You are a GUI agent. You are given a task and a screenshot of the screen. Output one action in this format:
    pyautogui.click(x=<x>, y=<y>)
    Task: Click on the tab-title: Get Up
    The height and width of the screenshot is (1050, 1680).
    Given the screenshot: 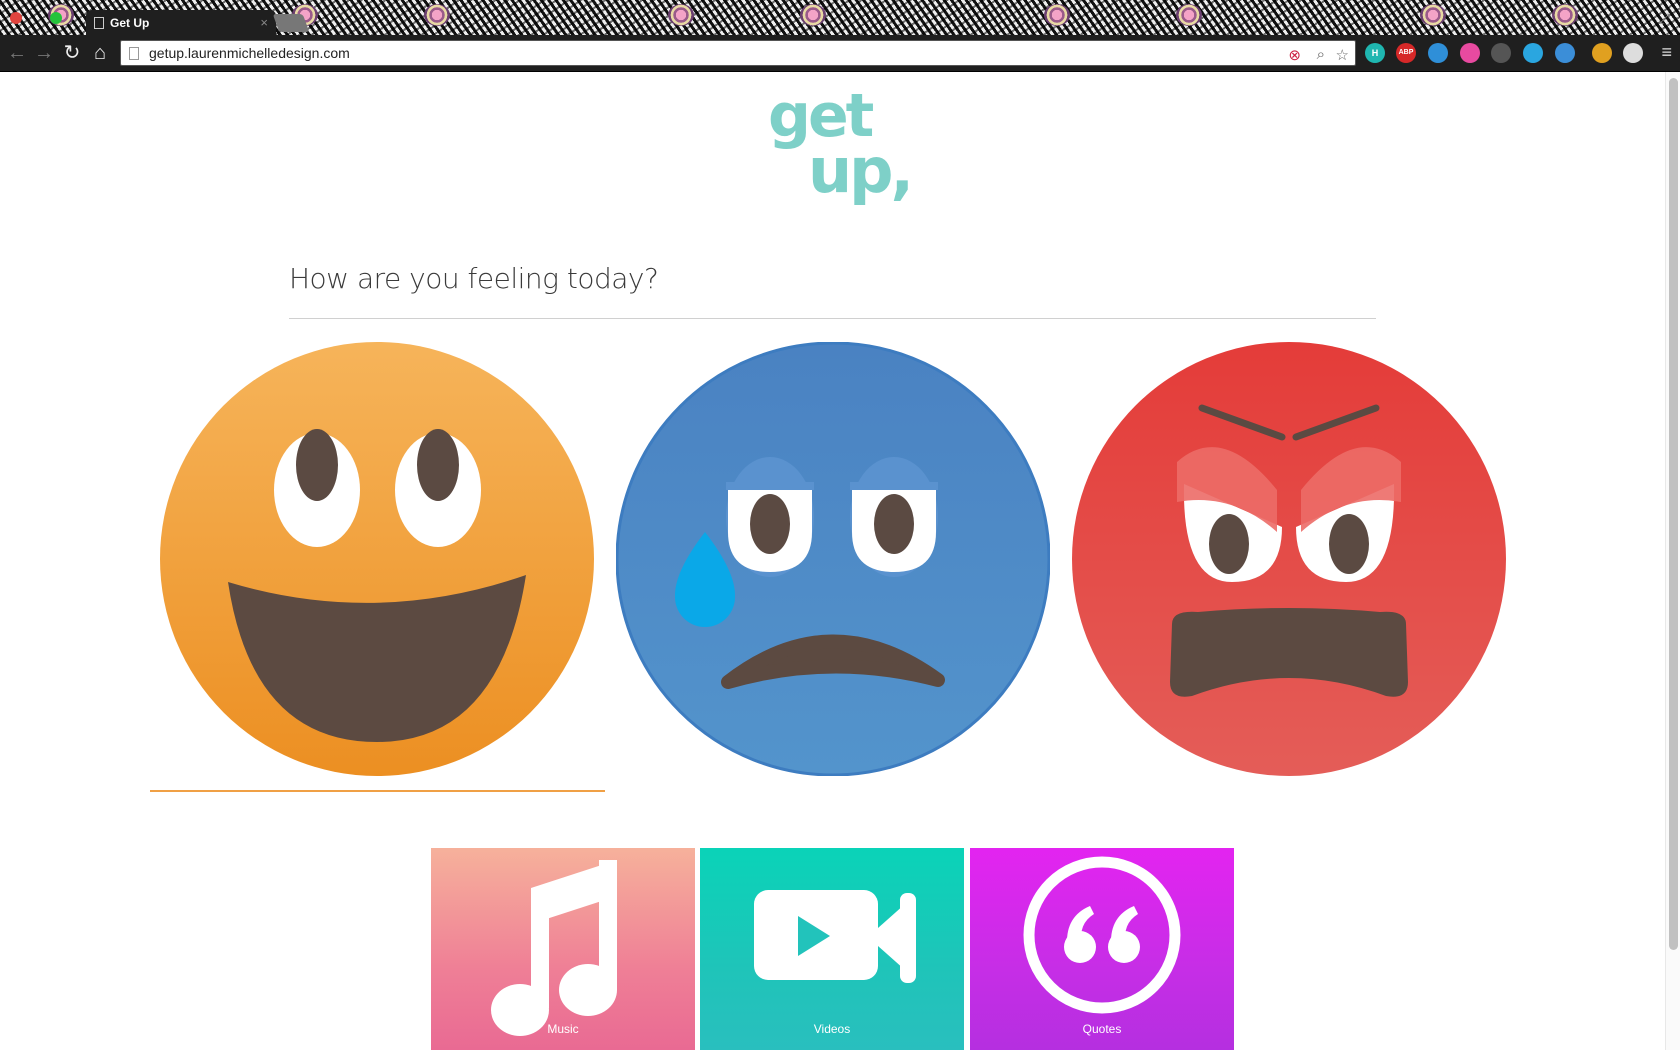 What is the action you would take?
    pyautogui.click(x=130, y=22)
    